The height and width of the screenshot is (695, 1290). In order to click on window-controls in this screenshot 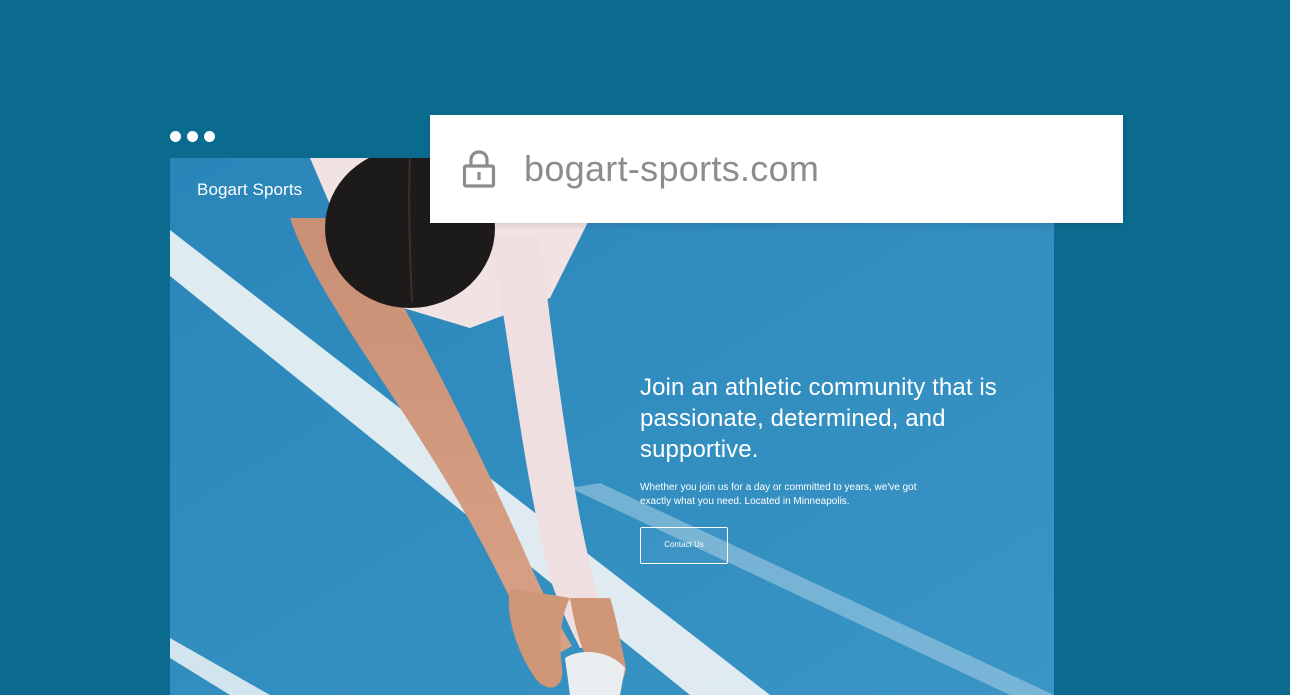, I will do `click(192, 136)`.